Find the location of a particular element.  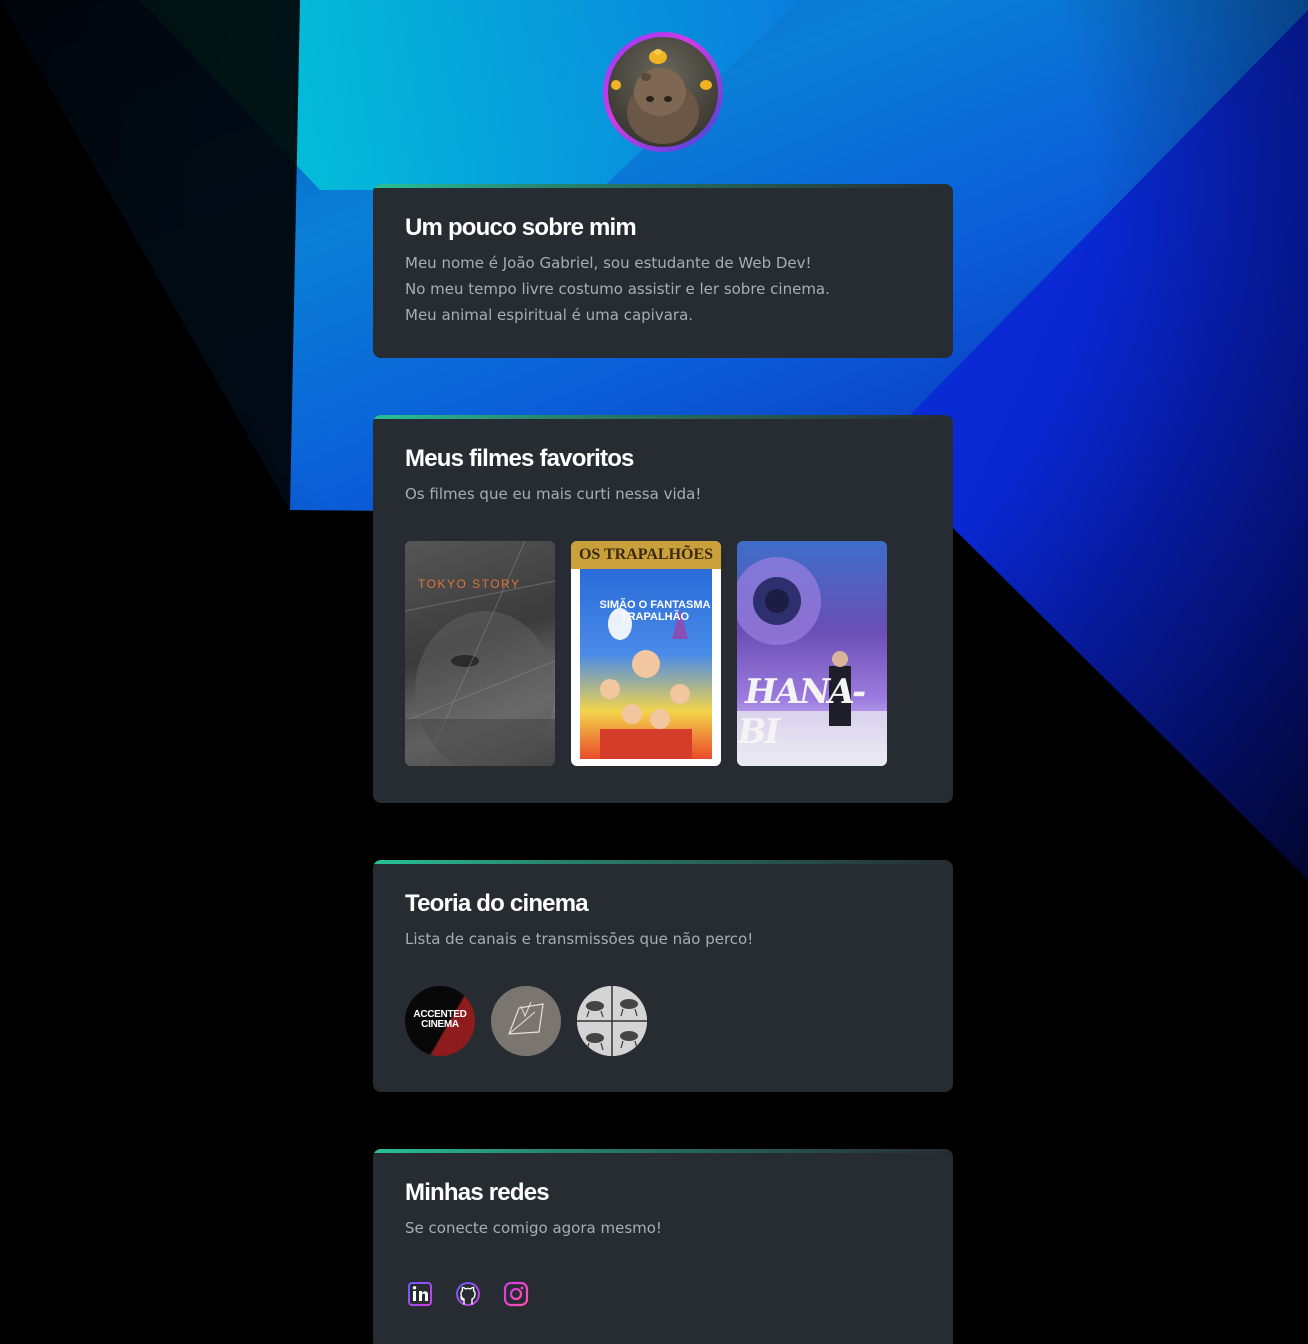

accented-cinema-logo-icon: ACCENTED CINEMA is located at coordinates (440, 1021).